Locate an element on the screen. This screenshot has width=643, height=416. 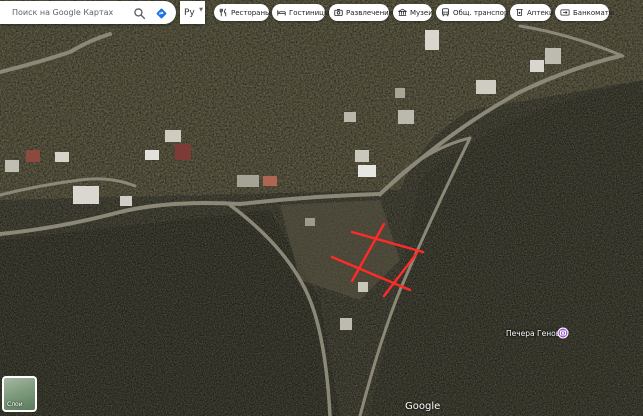
chip-transit: Общ. транспорт is located at coordinates (474, 12).